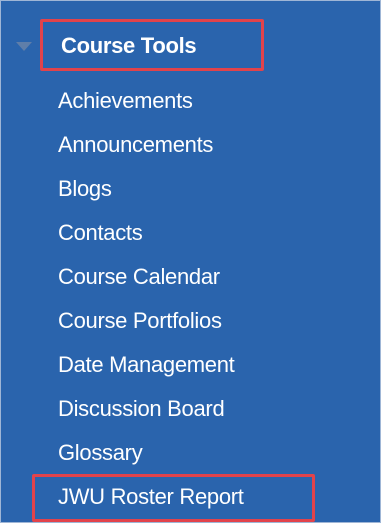  What do you see at coordinates (190, 321) in the screenshot?
I see `menu-item-course-portfolios: Course Portfolios` at bounding box center [190, 321].